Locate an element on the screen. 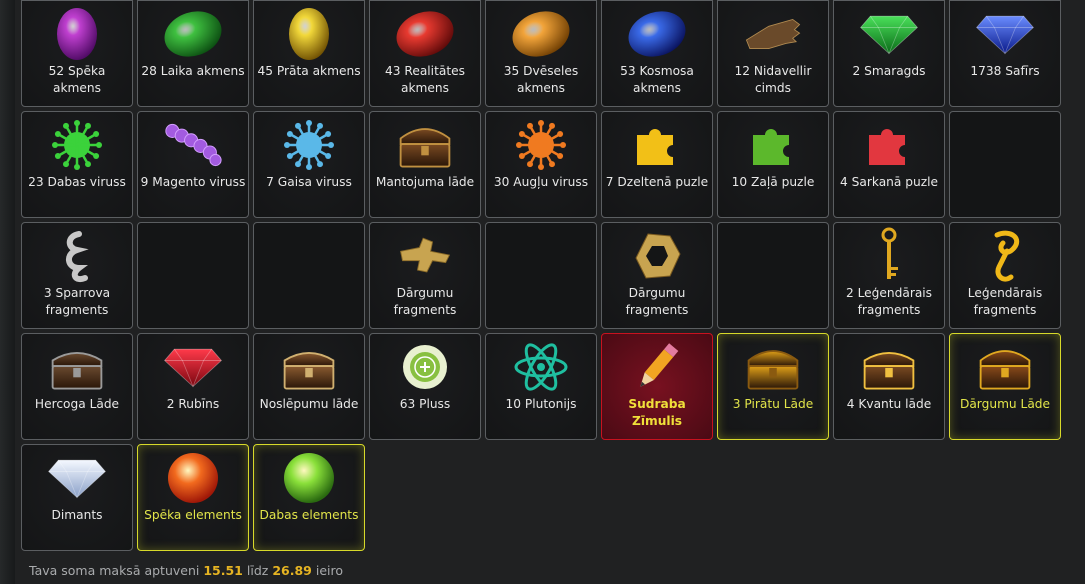 The height and width of the screenshot is (584, 1085). inventory-item: 1738 Safīrs is located at coordinates (1005, 53).